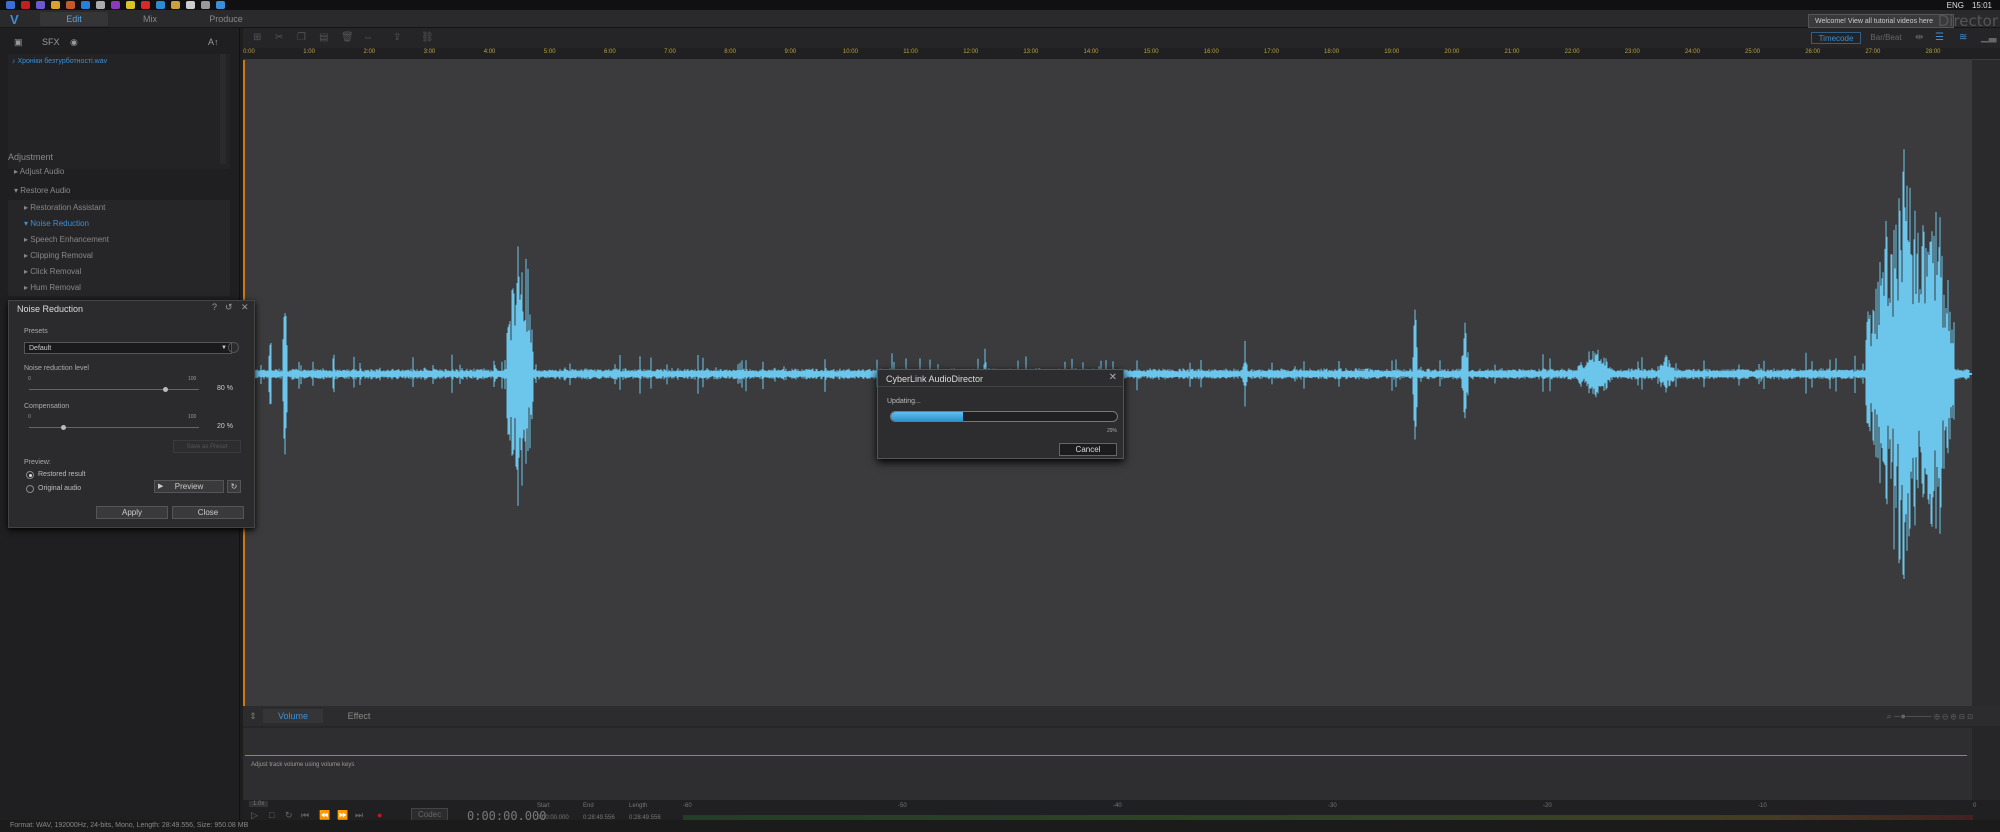  Describe the element at coordinates (1940, 37) in the screenshot. I see `spectral-icon: ☰` at that location.